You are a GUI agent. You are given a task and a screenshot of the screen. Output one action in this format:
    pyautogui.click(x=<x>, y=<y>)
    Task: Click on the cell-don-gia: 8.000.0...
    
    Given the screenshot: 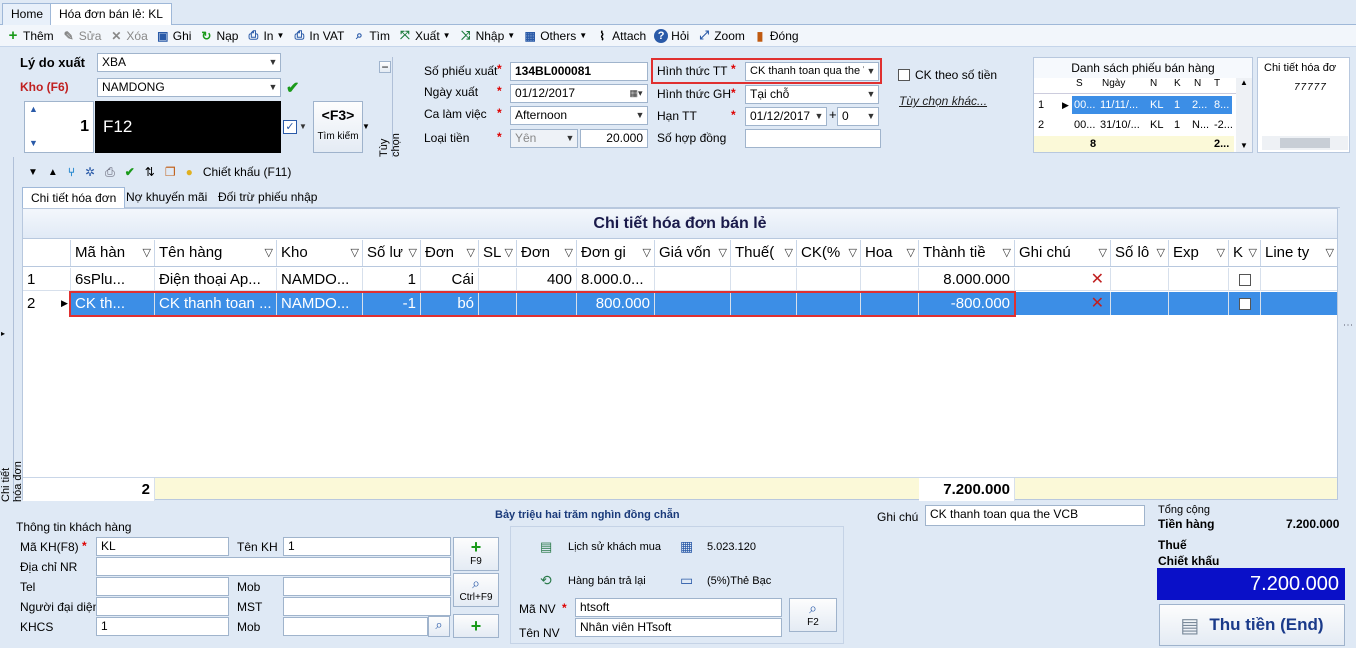 What is the action you would take?
    pyautogui.click(x=616, y=279)
    